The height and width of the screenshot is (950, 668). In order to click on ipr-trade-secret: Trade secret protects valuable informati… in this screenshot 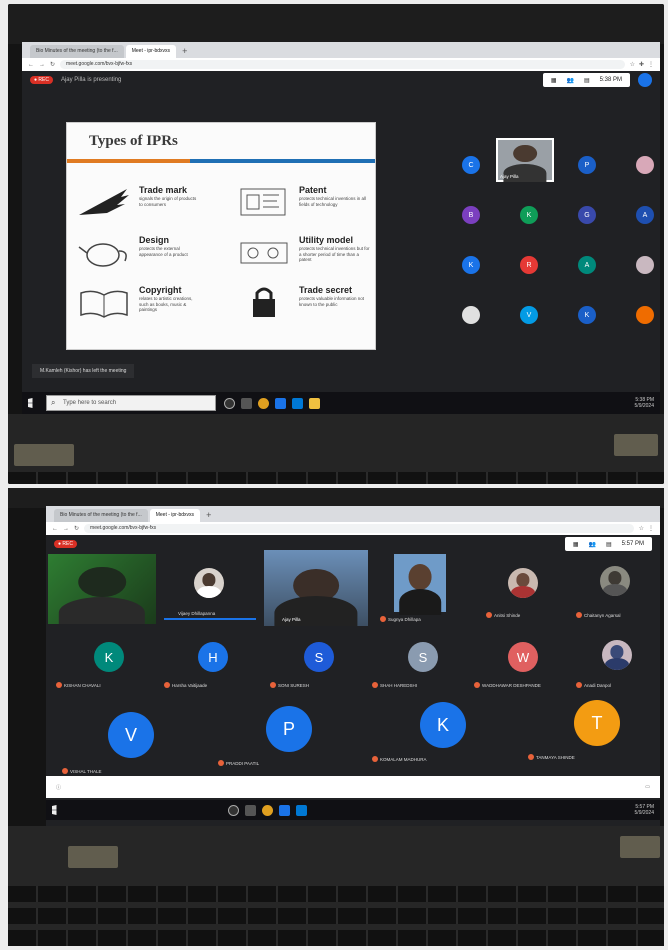, I will do `click(312, 301)`.